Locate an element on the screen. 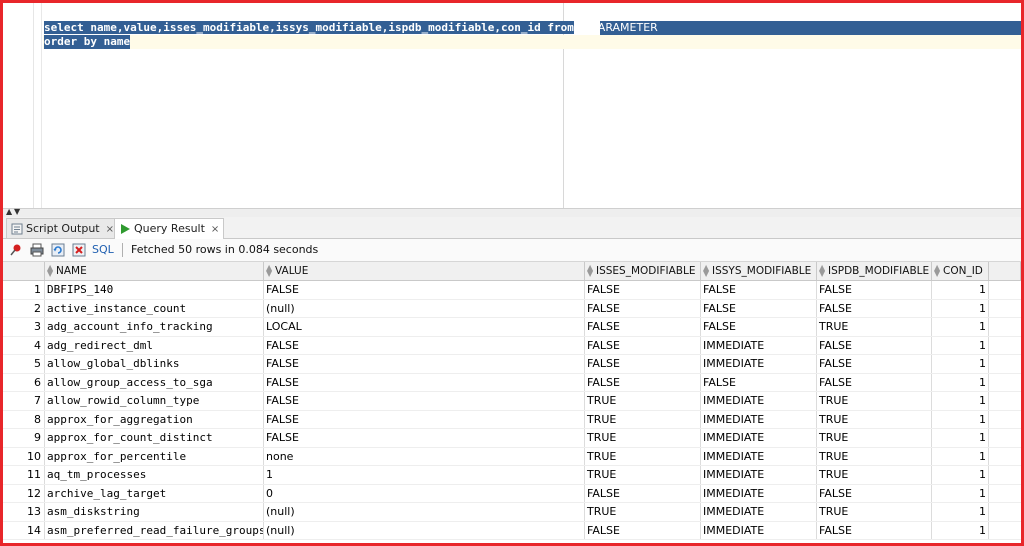 This screenshot has width=1024, height=546. table-row: 1 DBFIPS_140 FALSE FALSE FALSE FALSE 1 is located at coordinates (512, 290).